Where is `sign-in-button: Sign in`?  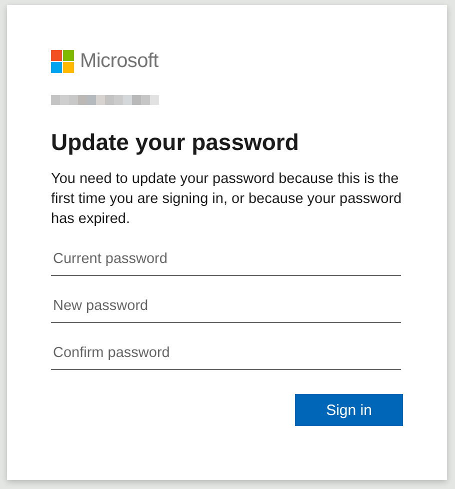
sign-in-button: Sign in is located at coordinates (349, 410).